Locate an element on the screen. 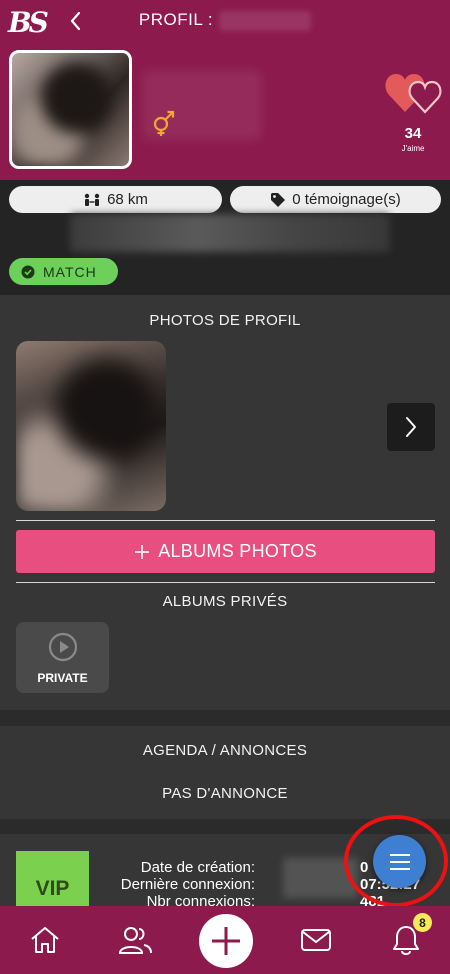 Image resolution: width=450 pixels, height=974 pixels. likes-counter: 34 J'aime is located at coordinates (413, 110).